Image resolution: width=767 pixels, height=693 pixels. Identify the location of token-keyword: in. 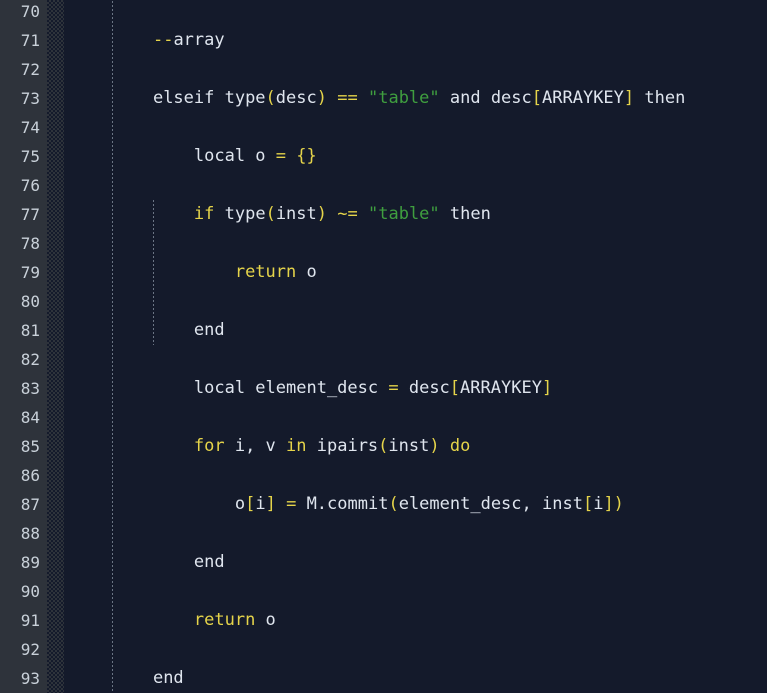
(296, 446).